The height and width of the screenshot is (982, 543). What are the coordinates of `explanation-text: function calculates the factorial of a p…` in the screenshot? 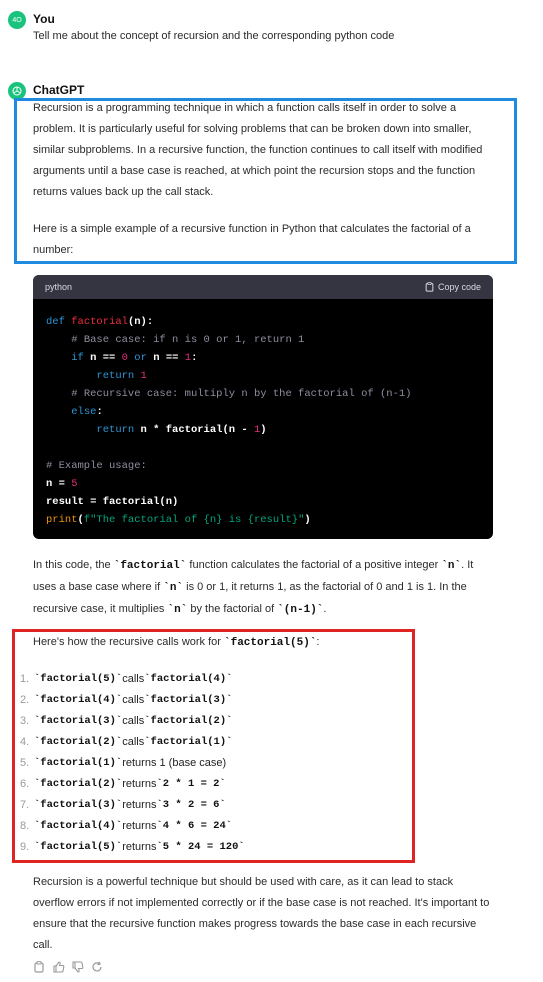 It's located at (314, 565).